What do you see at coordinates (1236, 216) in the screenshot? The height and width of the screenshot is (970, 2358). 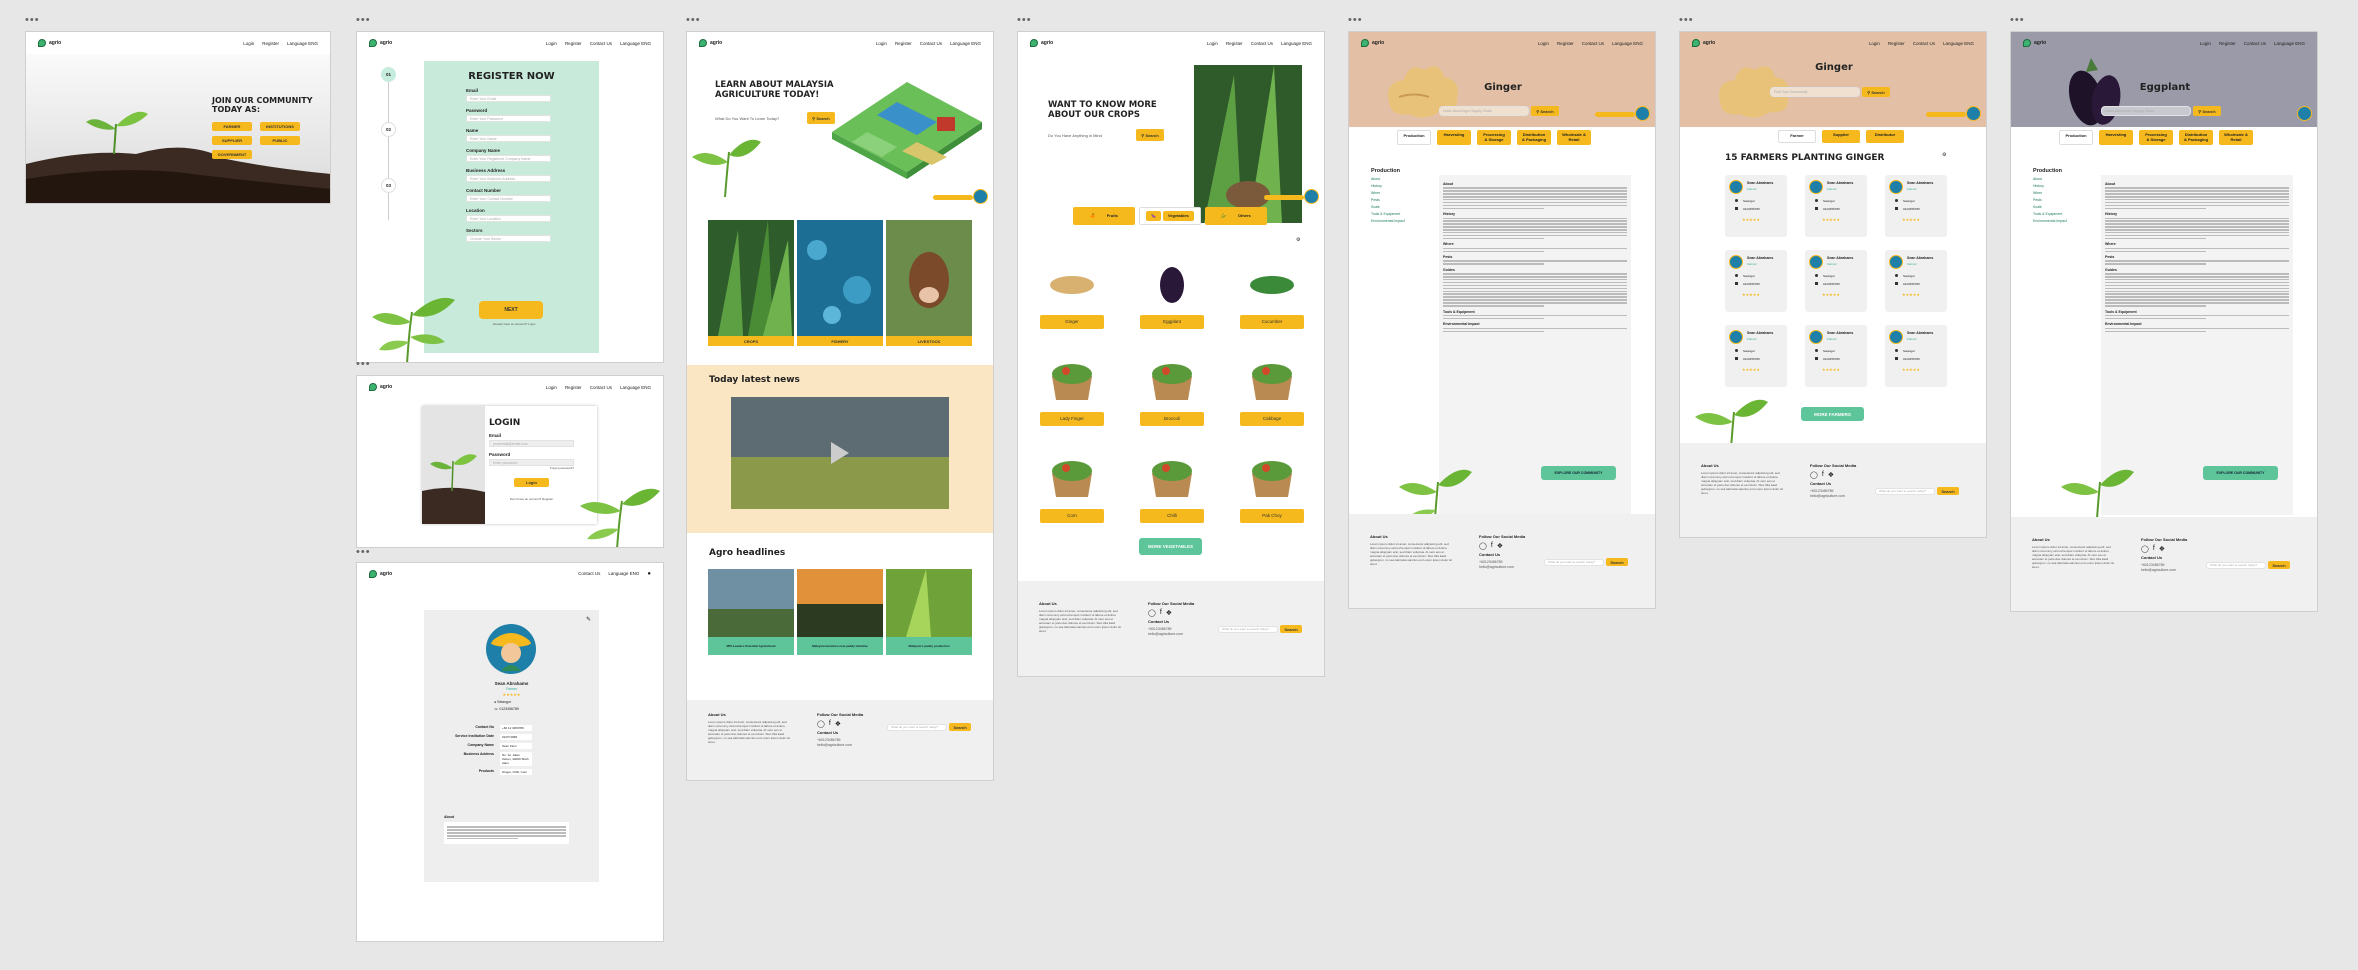 I see `tab-others: 🌽 Others` at bounding box center [1236, 216].